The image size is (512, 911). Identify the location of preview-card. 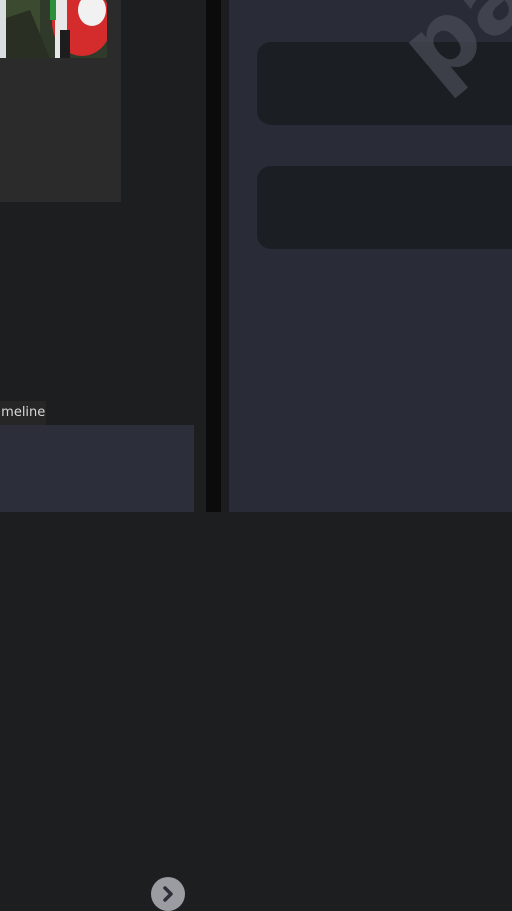
(60, 101).